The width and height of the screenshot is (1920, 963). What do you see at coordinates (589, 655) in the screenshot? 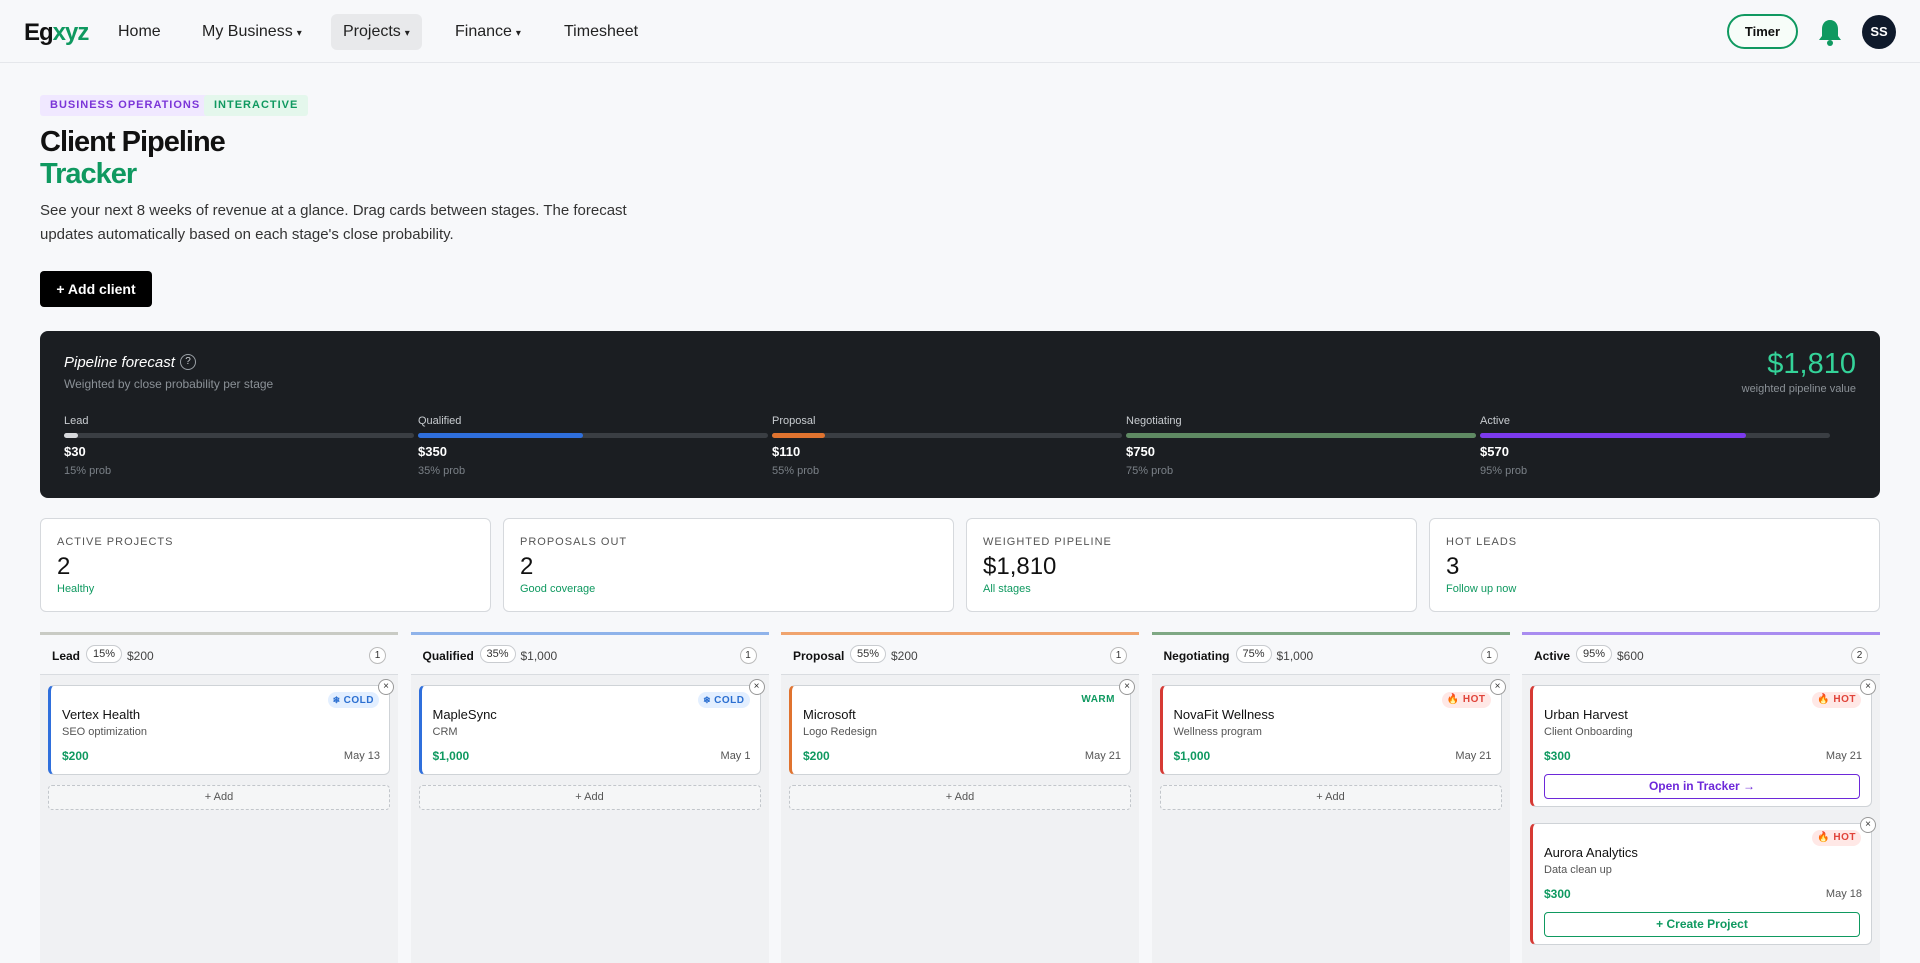
I see `column-header: Qualified 35% $1,000 1` at bounding box center [589, 655].